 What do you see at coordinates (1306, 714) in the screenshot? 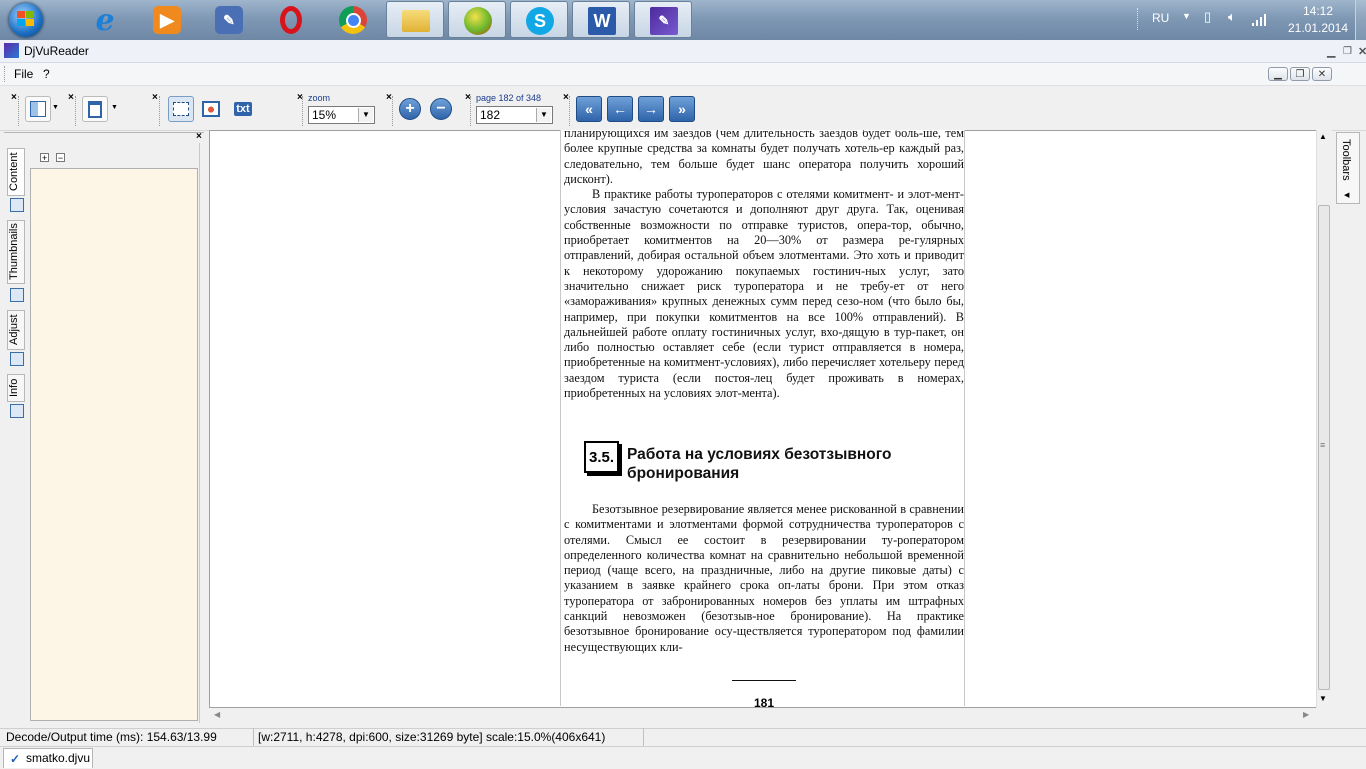
I see `scroll-right-icon: ▶` at bounding box center [1306, 714].